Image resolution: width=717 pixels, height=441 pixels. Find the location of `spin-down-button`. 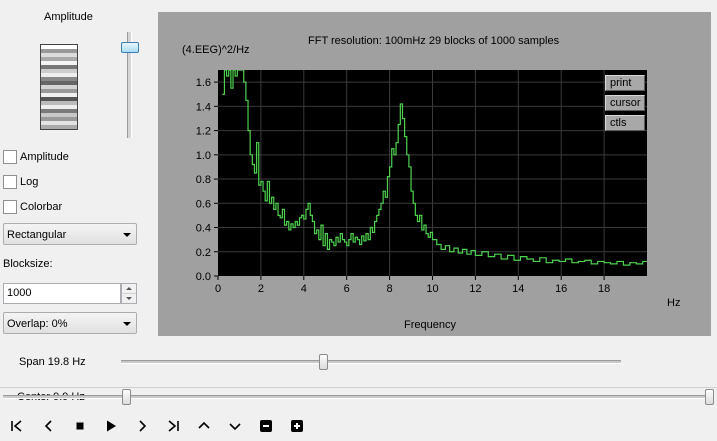

spin-down-button is located at coordinates (129, 298).